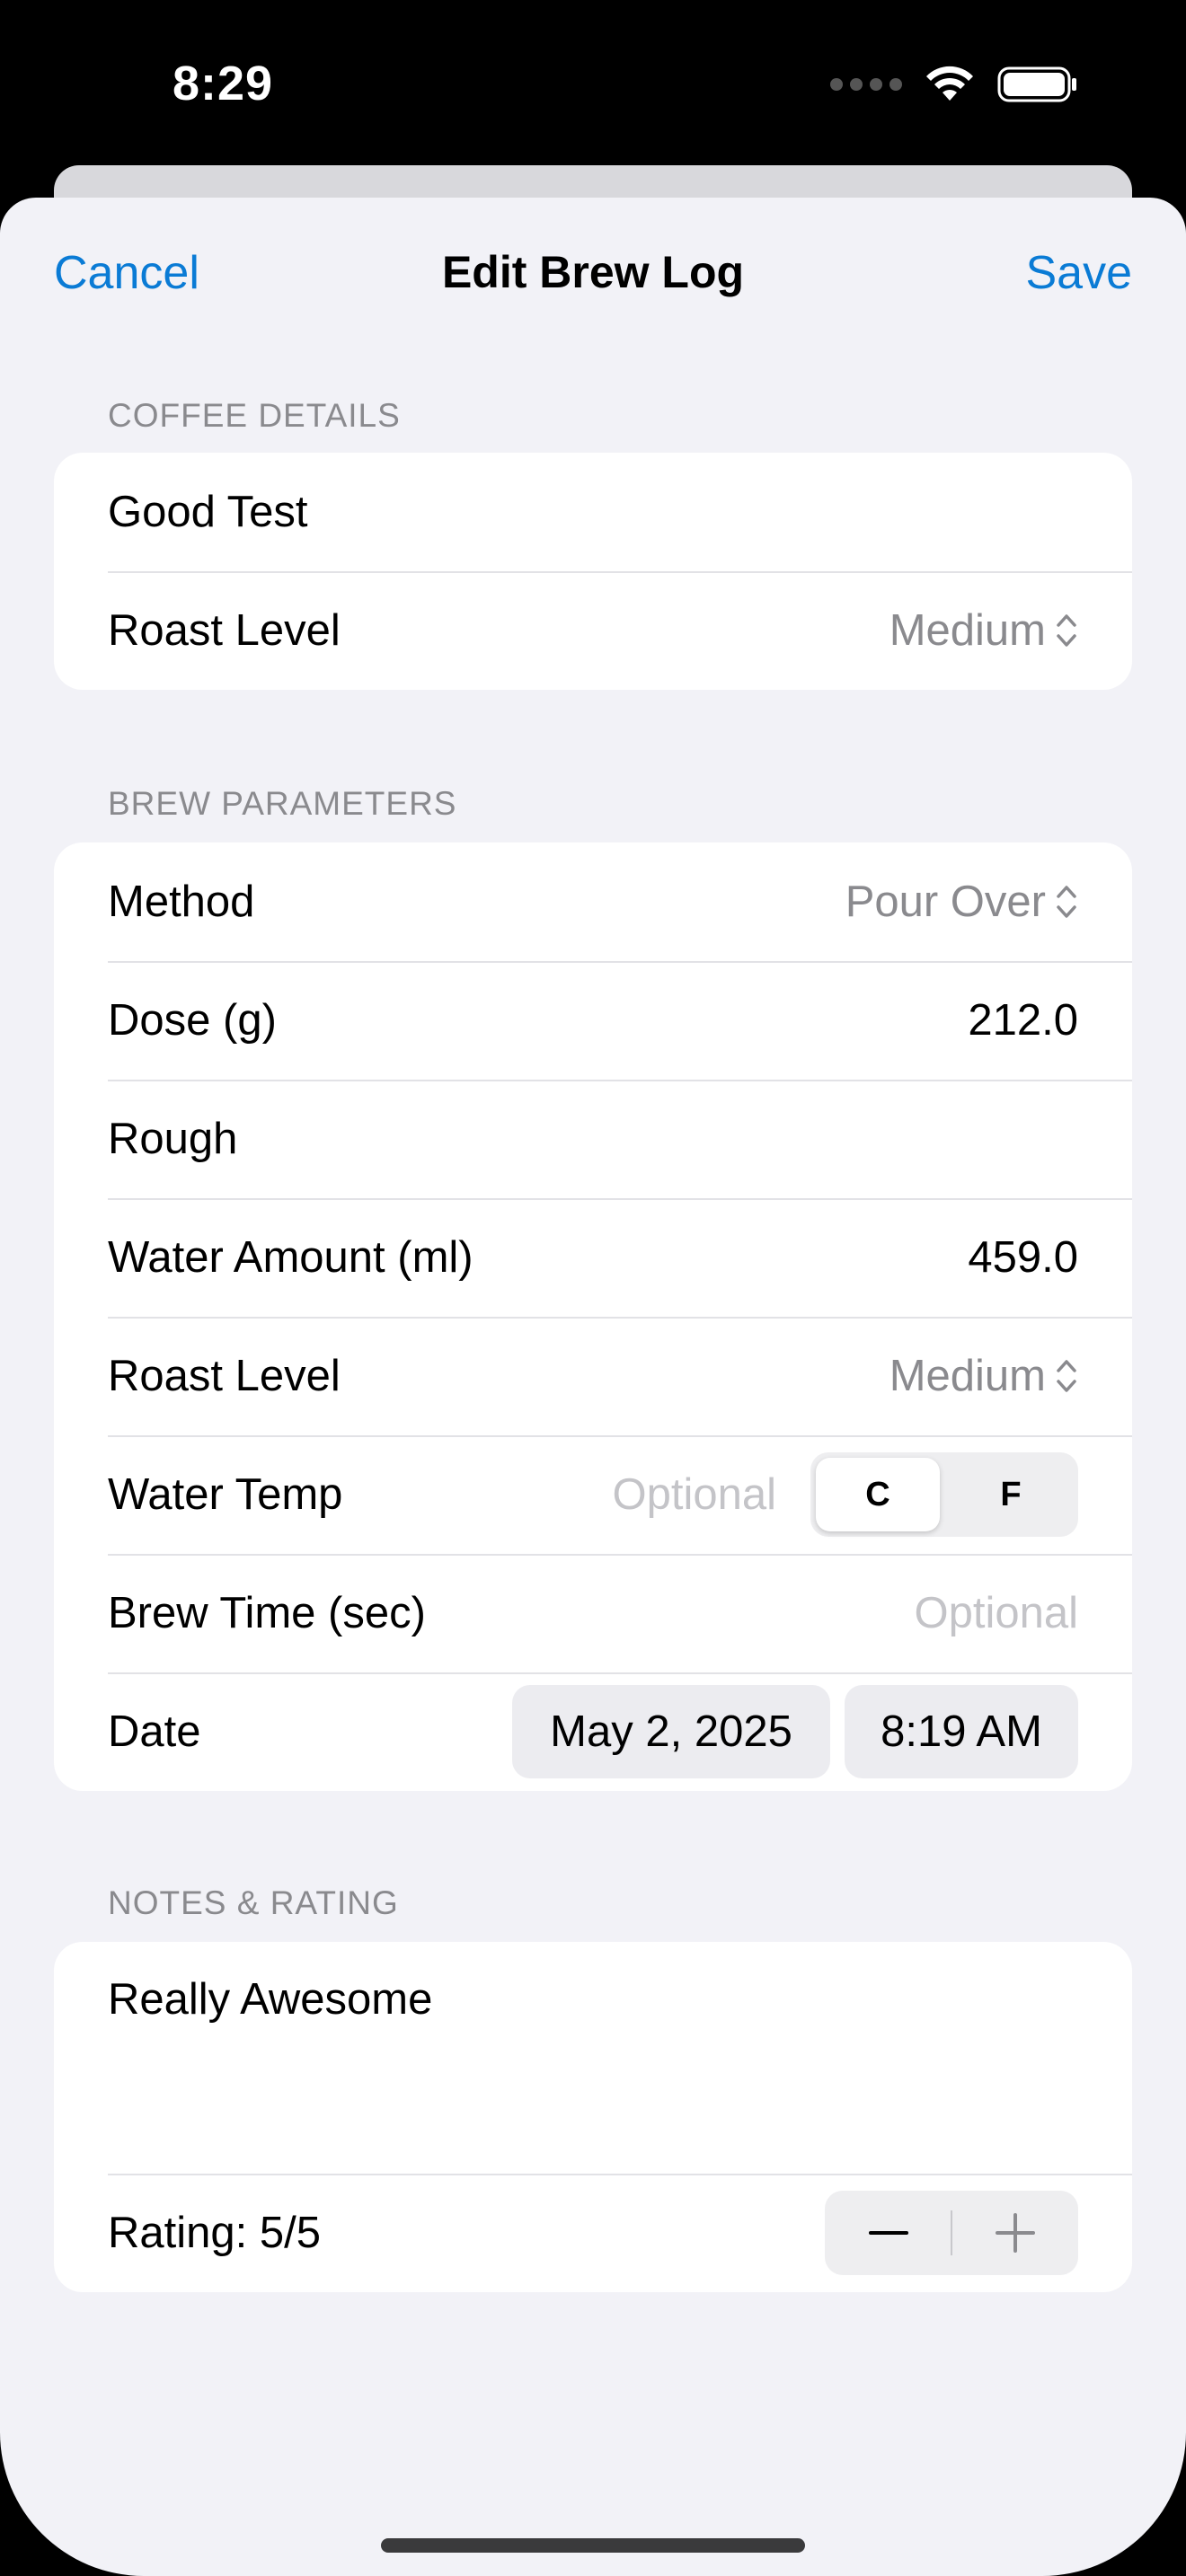 The image size is (1186, 2576). Describe the element at coordinates (593, 1257) in the screenshot. I see `water-amount-row: Water Amount (ml) 459.0` at that location.